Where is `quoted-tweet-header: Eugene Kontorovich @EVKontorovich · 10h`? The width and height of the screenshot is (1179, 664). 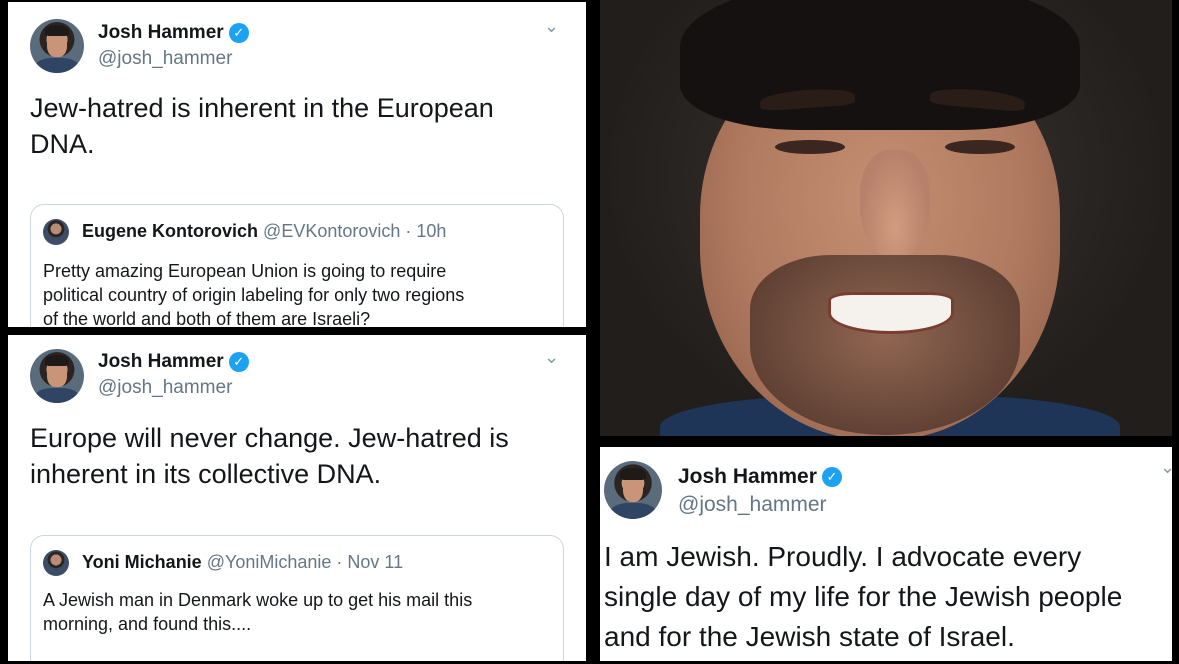 quoted-tweet-header: Eugene Kontorovich @EVKontorovich · 10h is located at coordinates (244, 232).